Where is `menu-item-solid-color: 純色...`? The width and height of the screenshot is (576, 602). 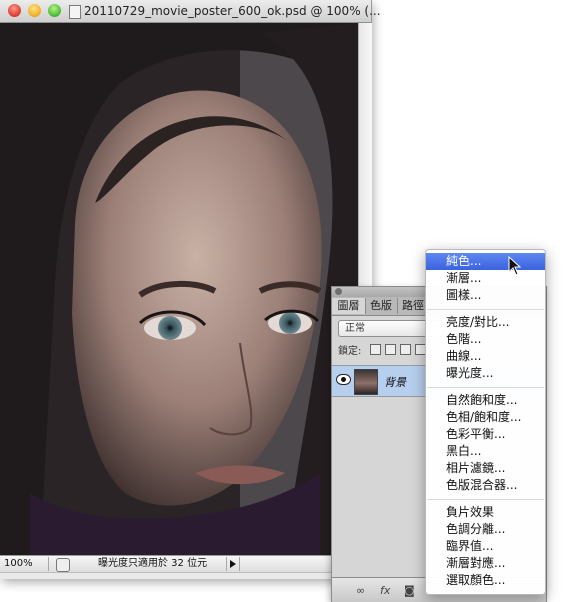
menu-item-solid-color: 純色... is located at coordinates (485, 261).